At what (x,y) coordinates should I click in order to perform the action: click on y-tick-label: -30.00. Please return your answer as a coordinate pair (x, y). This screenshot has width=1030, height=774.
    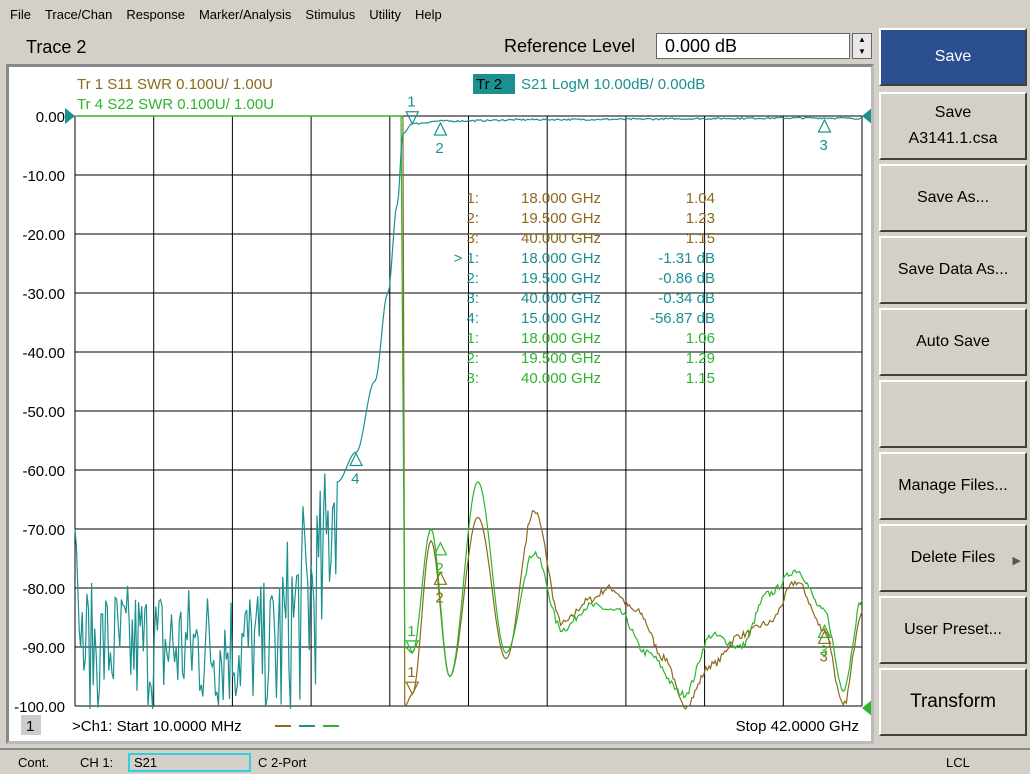
    Looking at the image, I should click on (43, 294).